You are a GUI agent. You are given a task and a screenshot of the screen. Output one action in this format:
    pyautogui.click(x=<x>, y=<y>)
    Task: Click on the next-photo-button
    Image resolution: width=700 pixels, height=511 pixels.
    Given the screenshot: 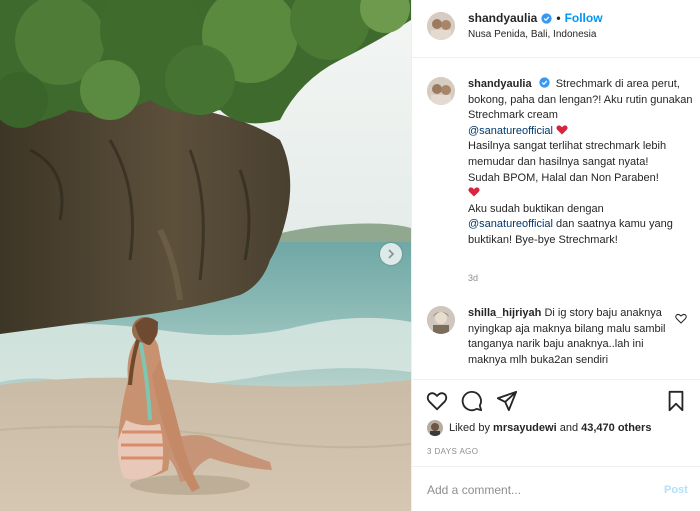 What is the action you would take?
    pyautogui.click(x=391, y=254)
    